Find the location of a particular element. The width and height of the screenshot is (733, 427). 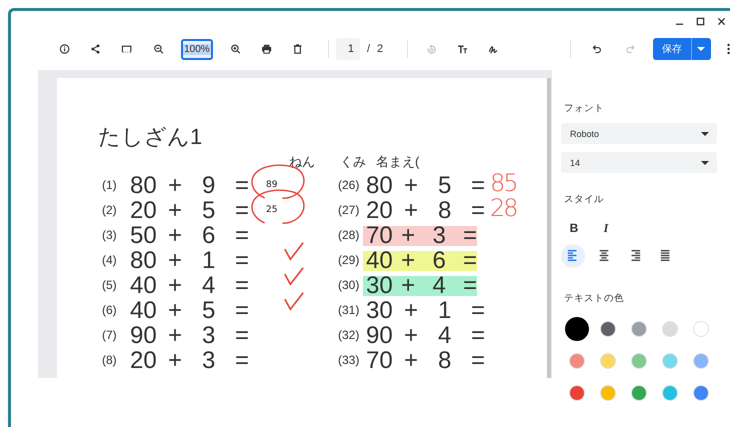

addend: 40 is located at coordinates (144, 285).